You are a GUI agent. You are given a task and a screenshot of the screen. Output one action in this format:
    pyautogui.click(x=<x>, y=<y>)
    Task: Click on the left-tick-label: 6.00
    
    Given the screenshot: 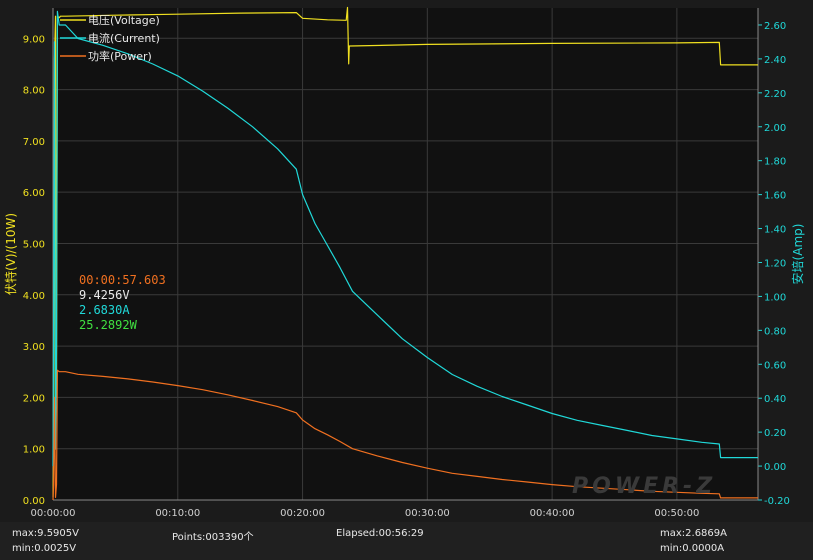 What is the action you would take?
    pyautogui.click(x=34, y=193)
    